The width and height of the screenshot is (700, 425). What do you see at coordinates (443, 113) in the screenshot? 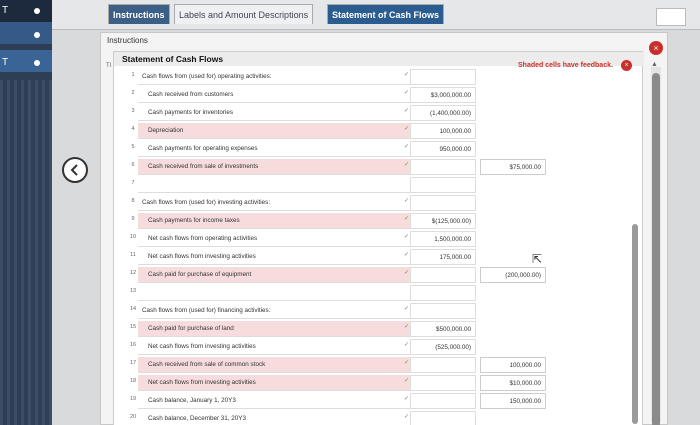
I see `amount-cell: (1,400,000.00)` at bounding box center [443, 113].